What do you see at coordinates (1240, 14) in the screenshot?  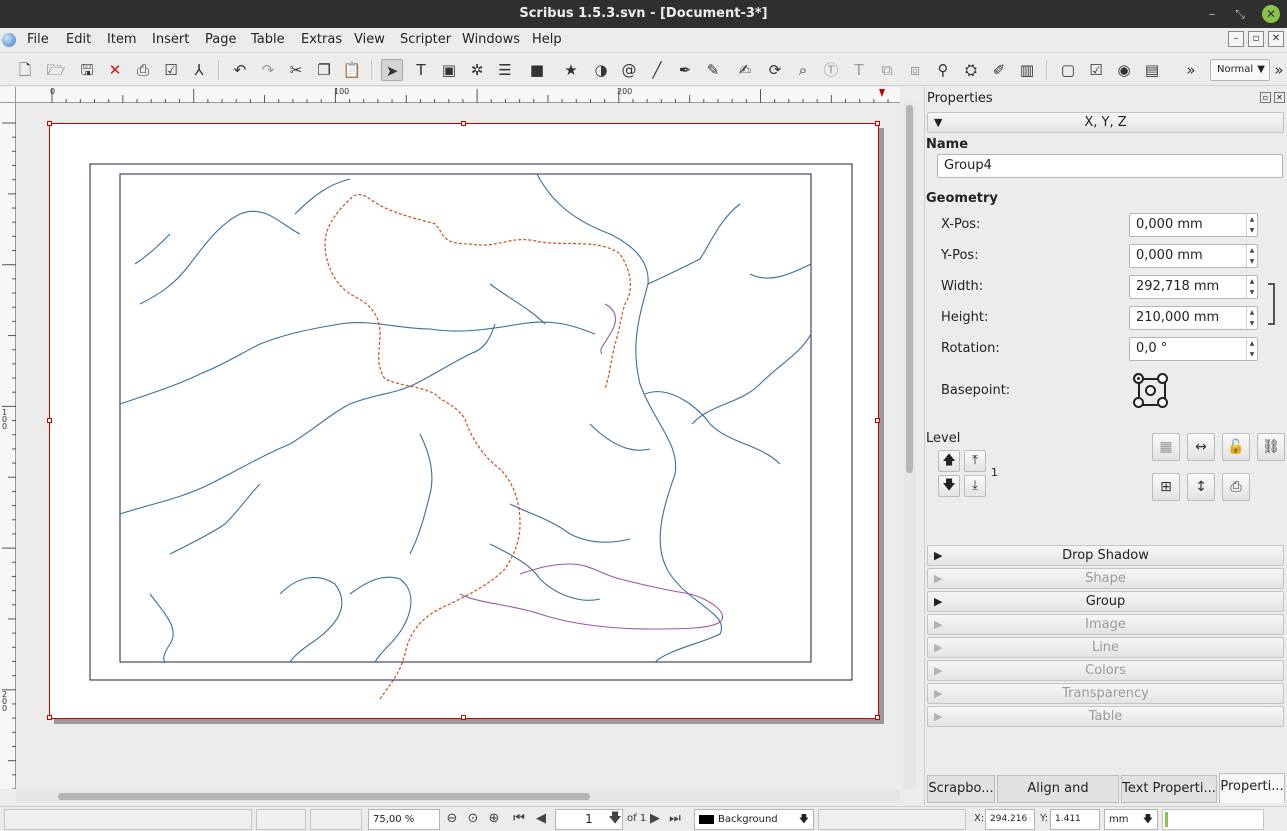 I see `restore-icon: ⤡` at bounding box center [1240, 14].